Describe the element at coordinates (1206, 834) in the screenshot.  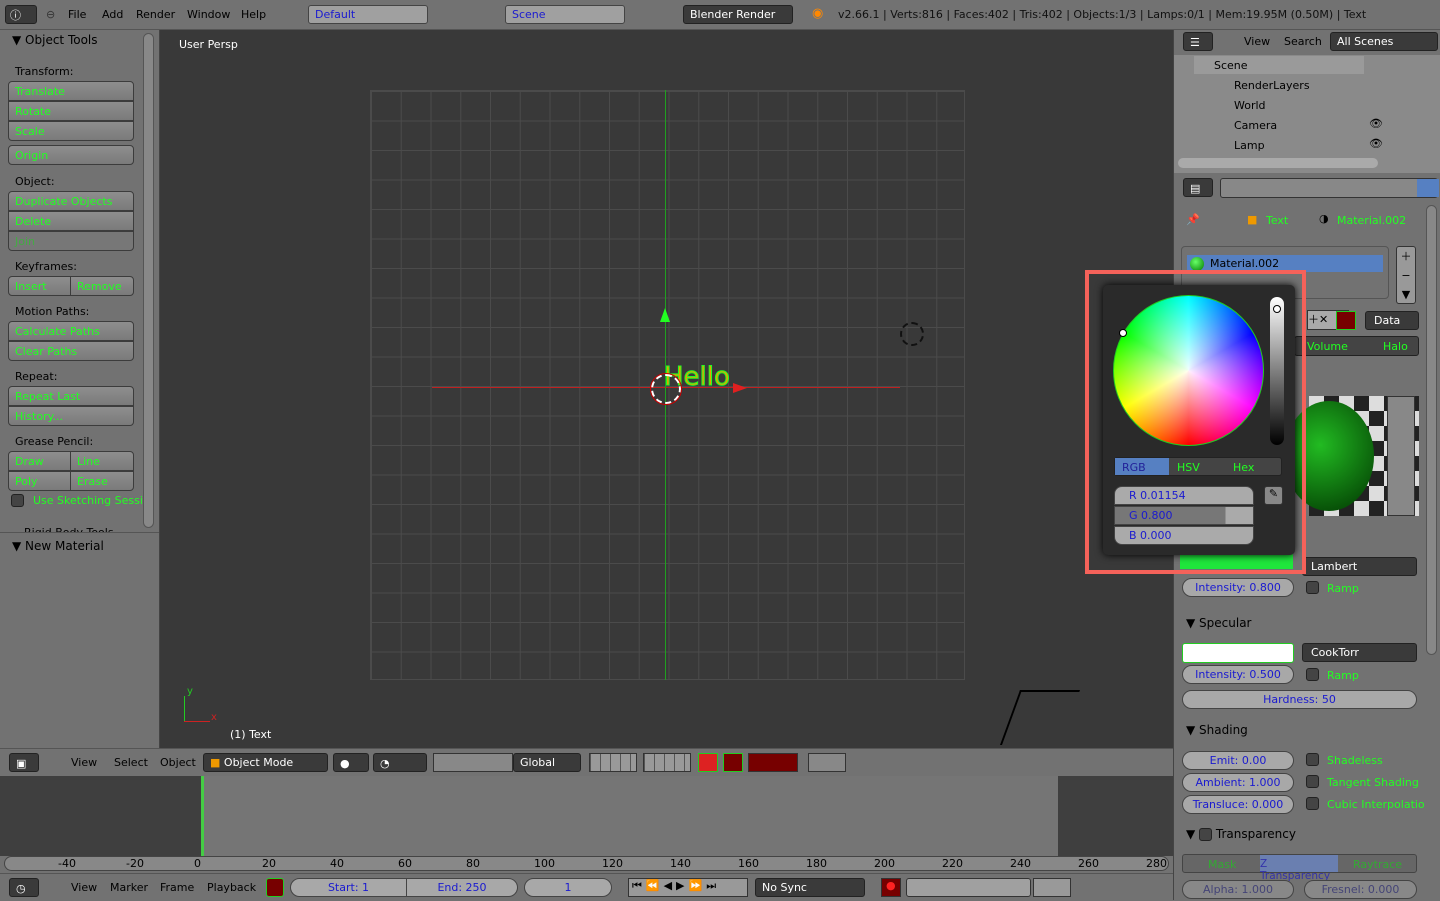
I see `transparency-checkbox` at that location.